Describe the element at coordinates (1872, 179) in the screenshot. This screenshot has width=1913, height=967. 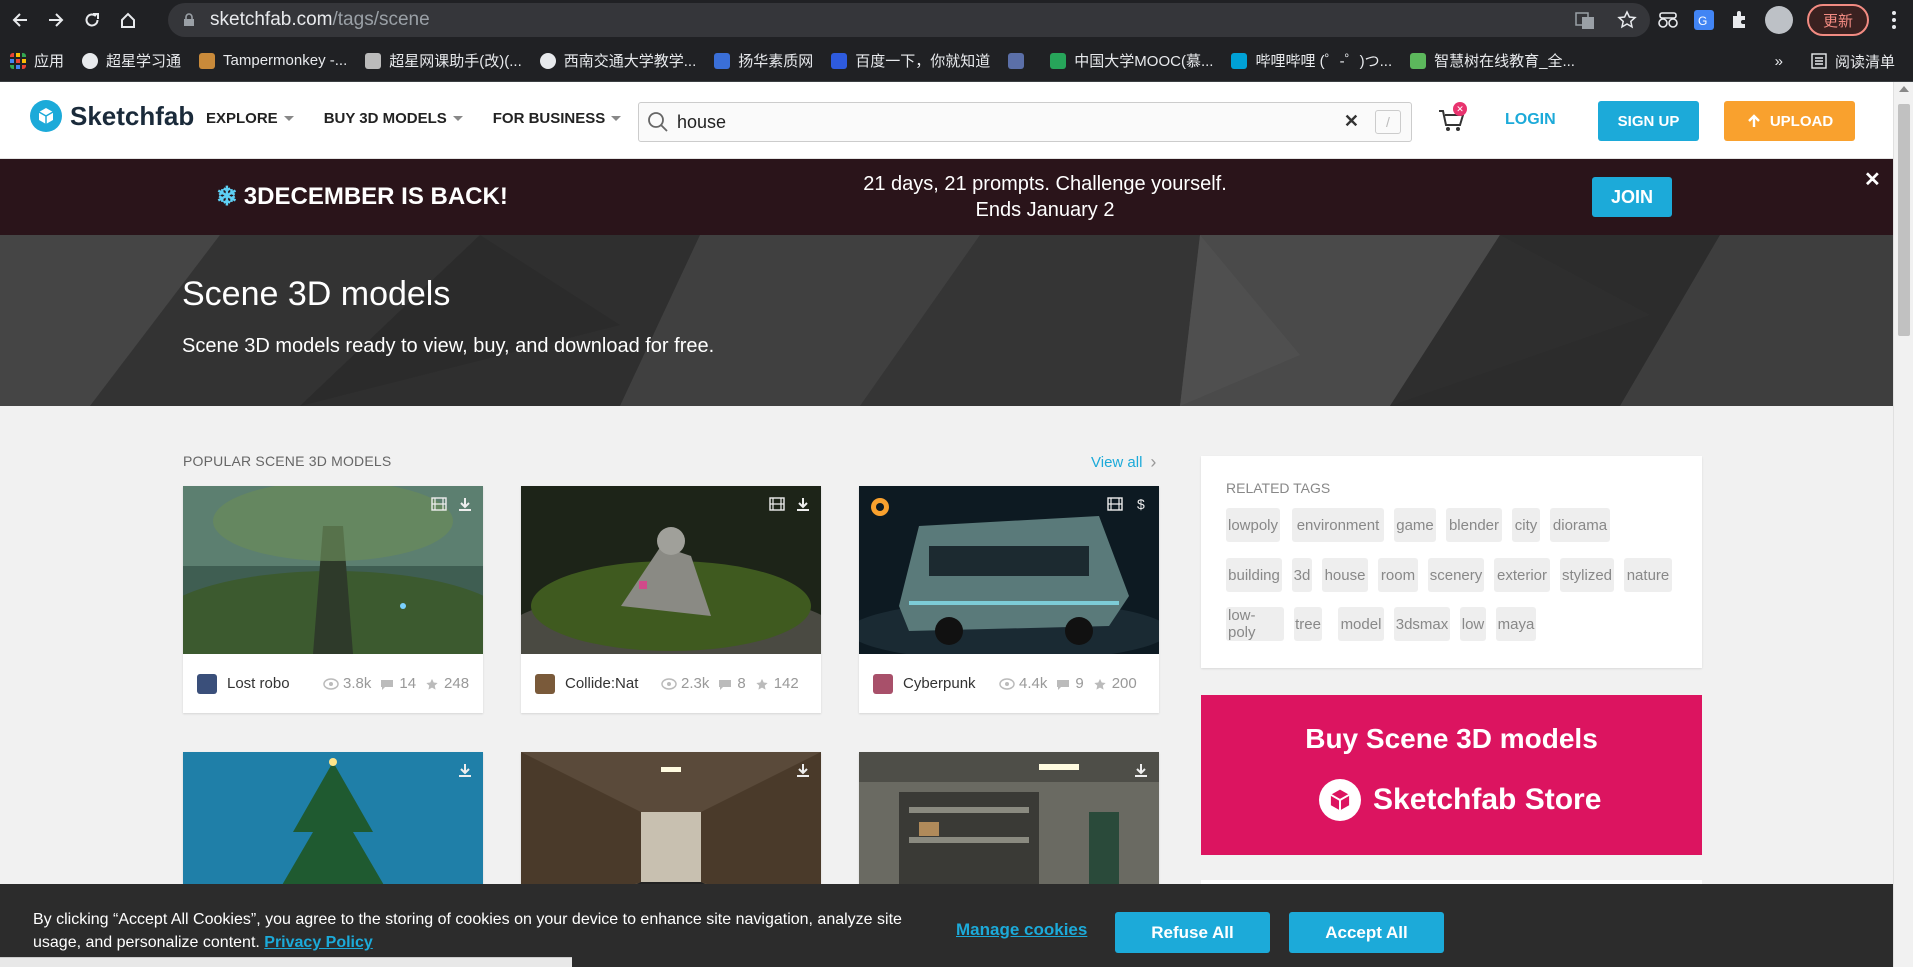
I see `close-banner-icon: ✕` at that location.